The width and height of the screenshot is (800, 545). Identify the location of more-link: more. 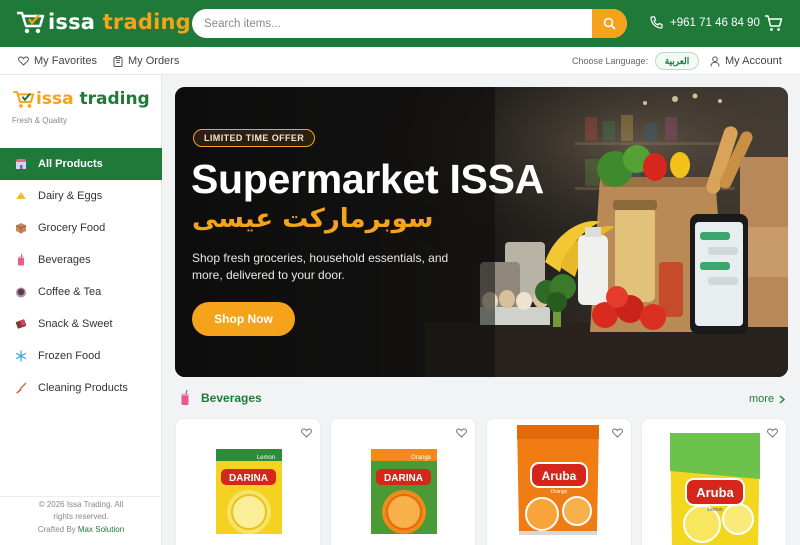
(767, 399).